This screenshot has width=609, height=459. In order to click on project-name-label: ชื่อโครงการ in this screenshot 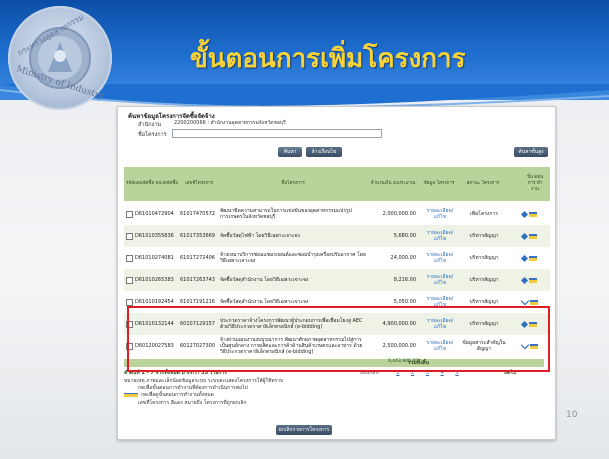, I will do `click(152, 135)`.